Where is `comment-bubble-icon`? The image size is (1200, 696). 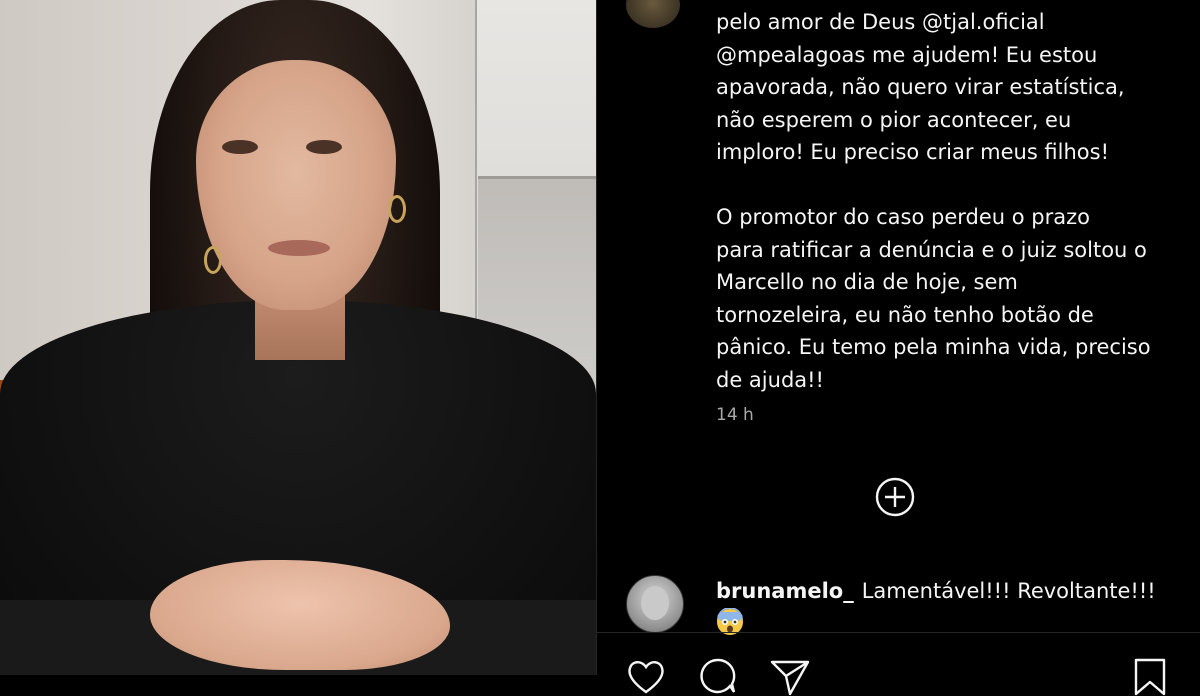
comment-bubble-icon is located at coordinates (718, 676).